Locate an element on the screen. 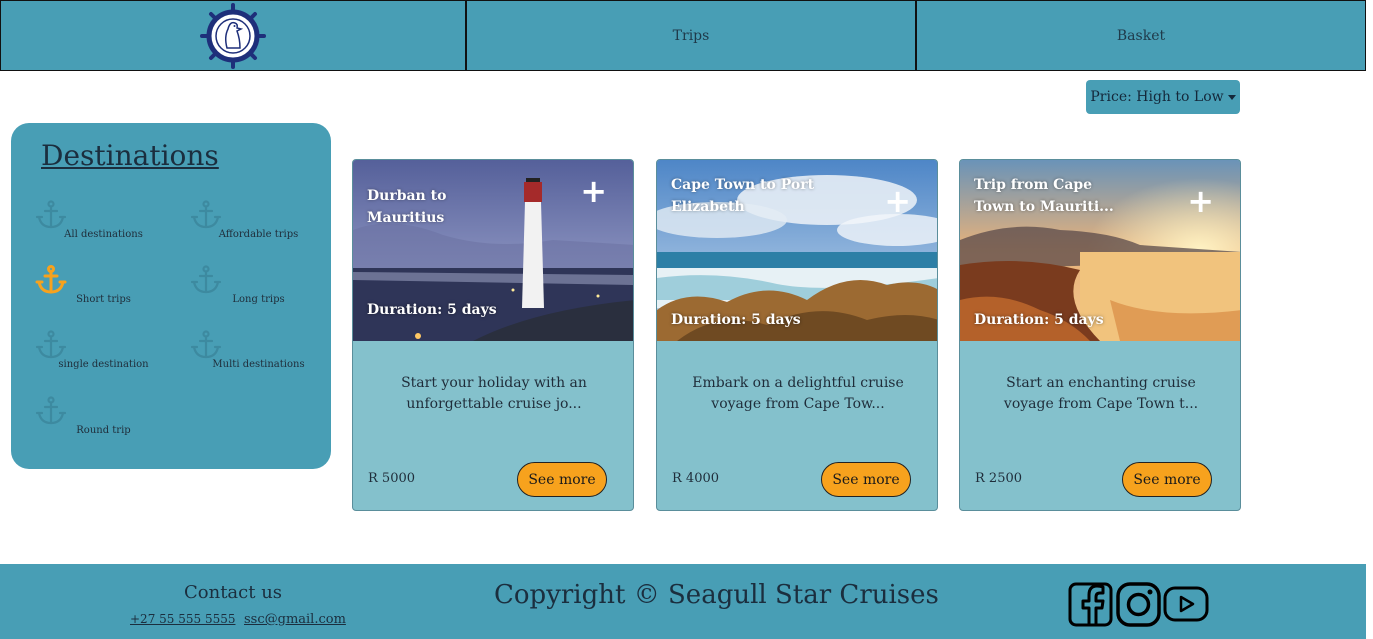 The image size is (1373, 639). category-long-trips: Long trips is located at coordinates (251, 289).